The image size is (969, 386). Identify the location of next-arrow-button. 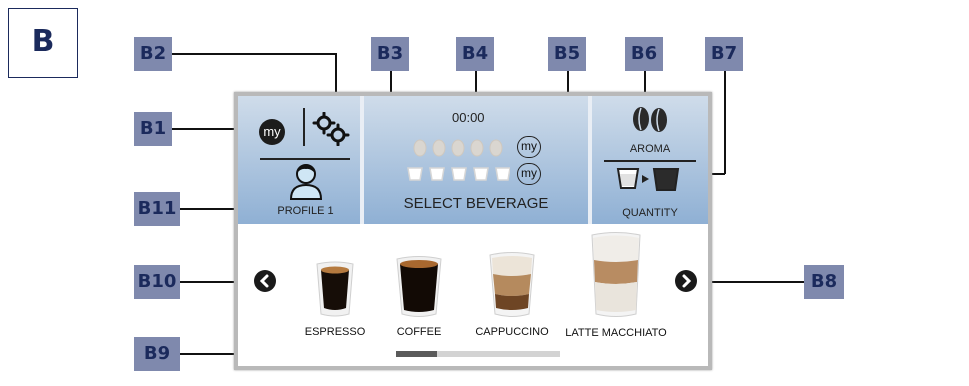
(686, 281).